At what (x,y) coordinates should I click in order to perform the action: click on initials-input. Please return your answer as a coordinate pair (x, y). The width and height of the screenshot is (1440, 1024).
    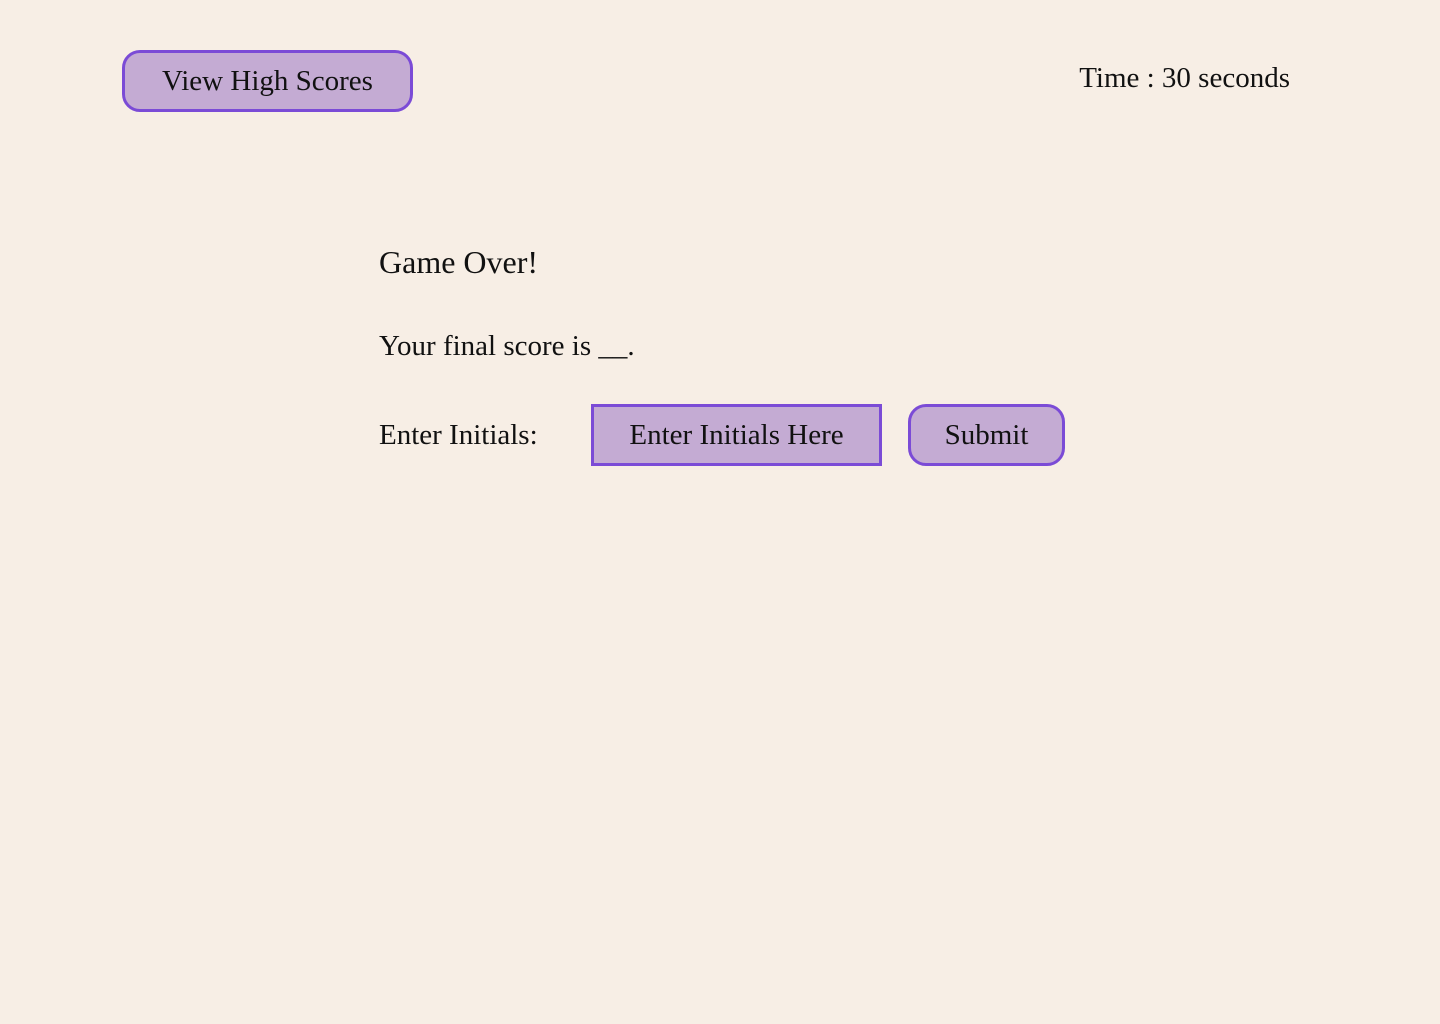
    Looking at the image, I should click on (736, 435).